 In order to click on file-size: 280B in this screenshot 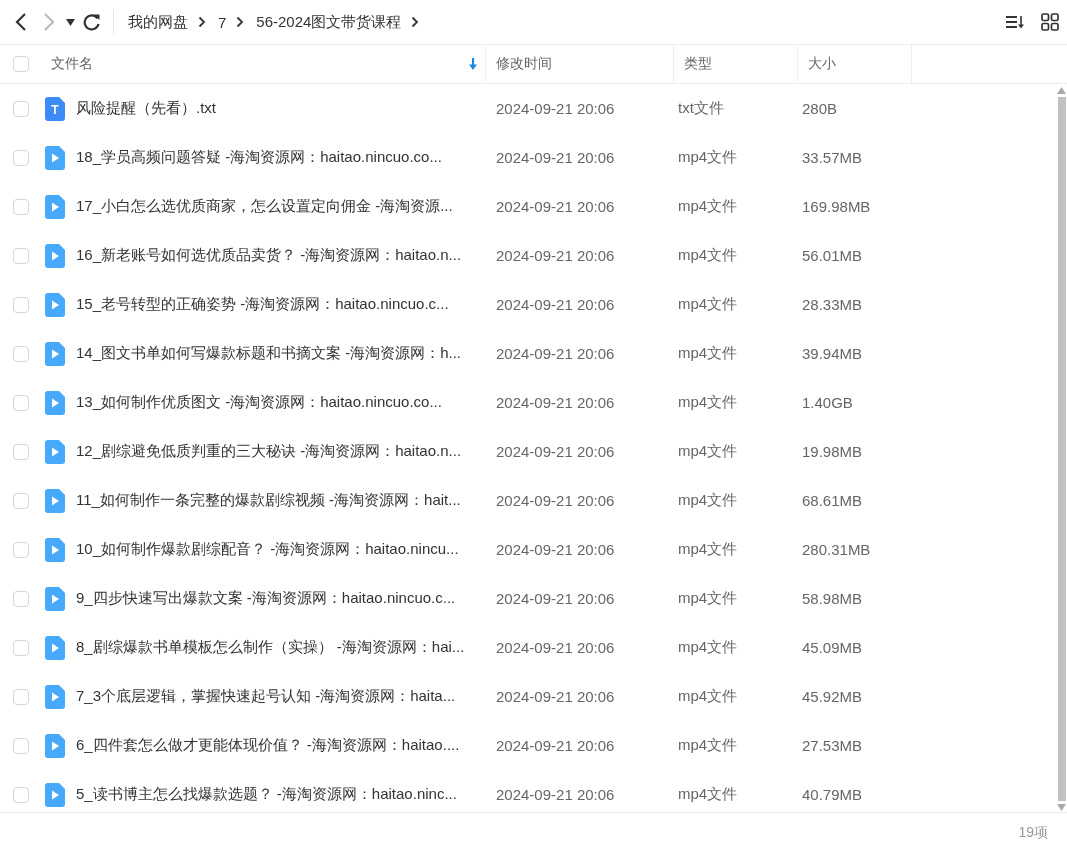, I will do `click(820, 108)`.